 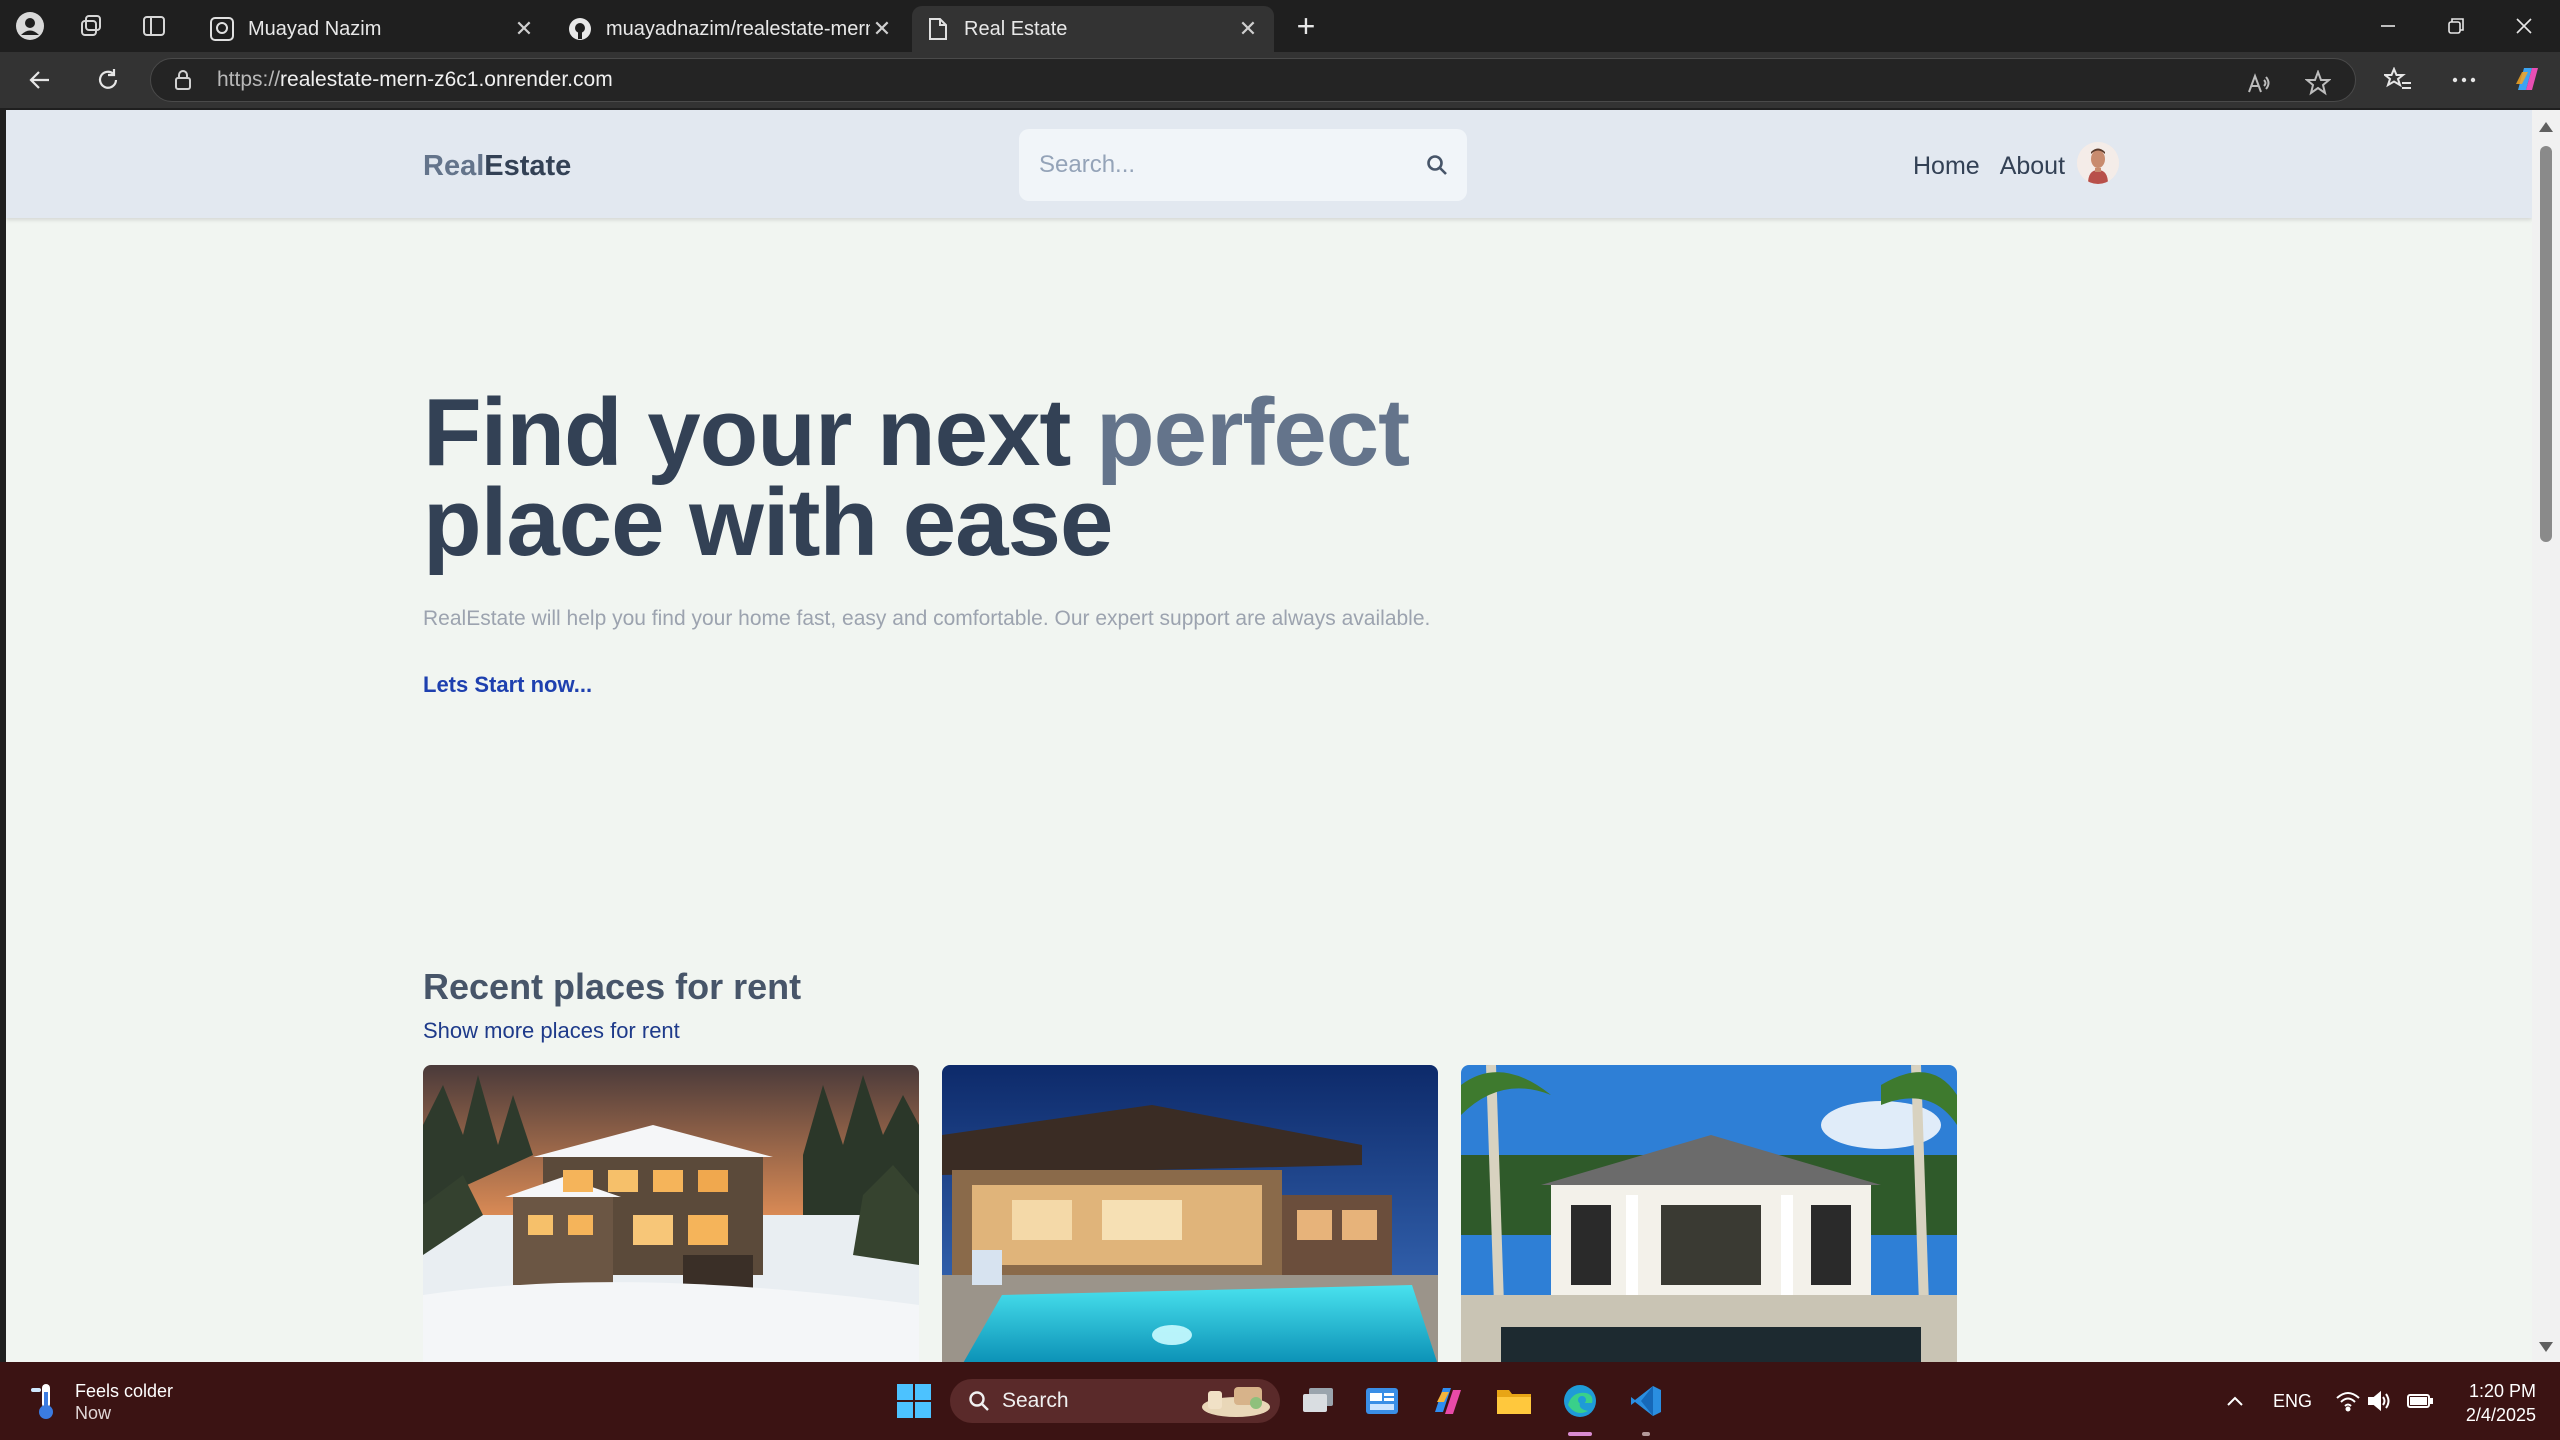 I want to click on restore-button, so click(x=2456, y=26).